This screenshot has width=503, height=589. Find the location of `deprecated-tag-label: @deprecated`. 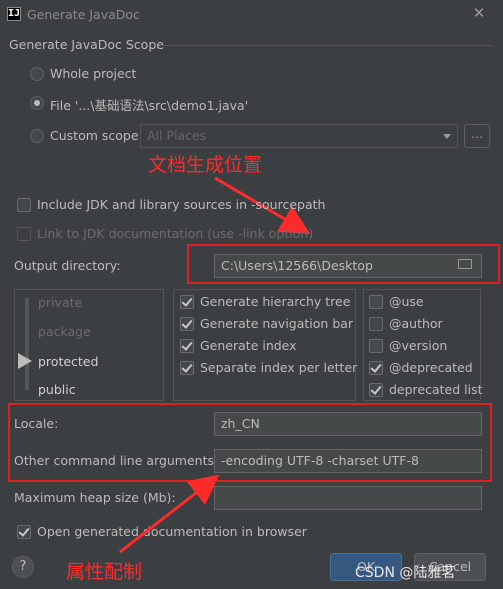

deprecated-tag-label: @deprecated is located at coordinates (431, 367).